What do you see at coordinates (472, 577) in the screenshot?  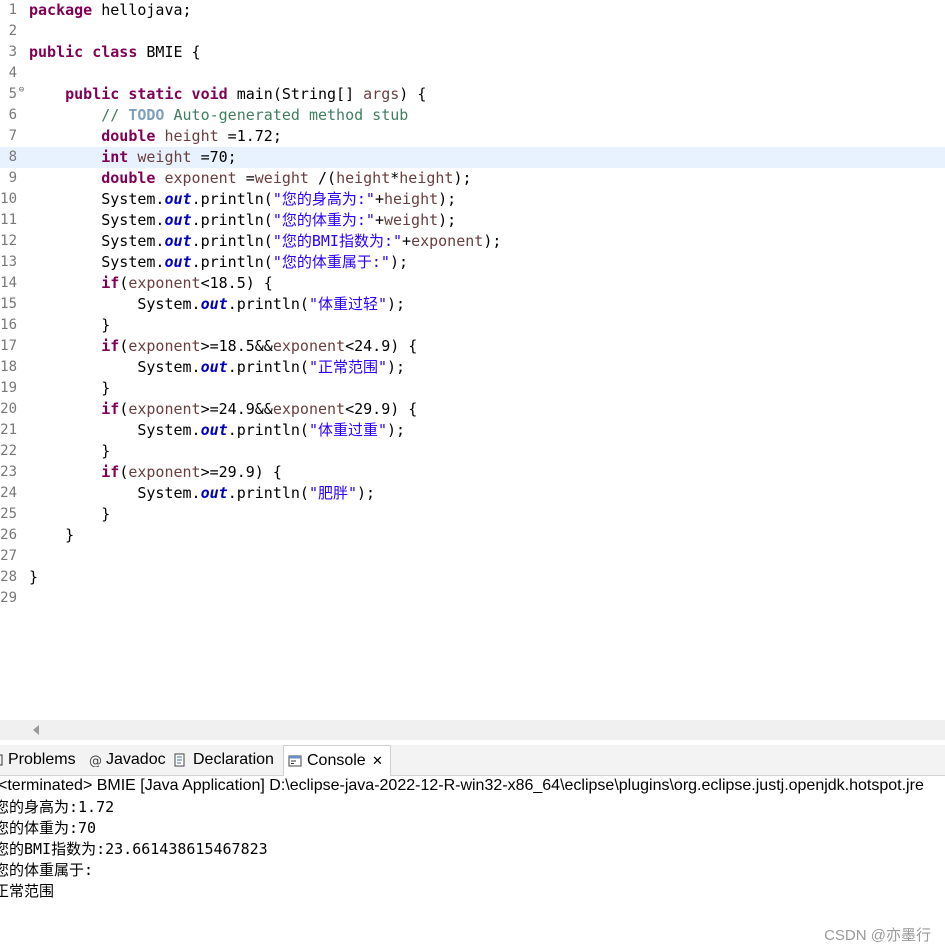 I see `code-line: 28}` at bounding box center [472, 577].